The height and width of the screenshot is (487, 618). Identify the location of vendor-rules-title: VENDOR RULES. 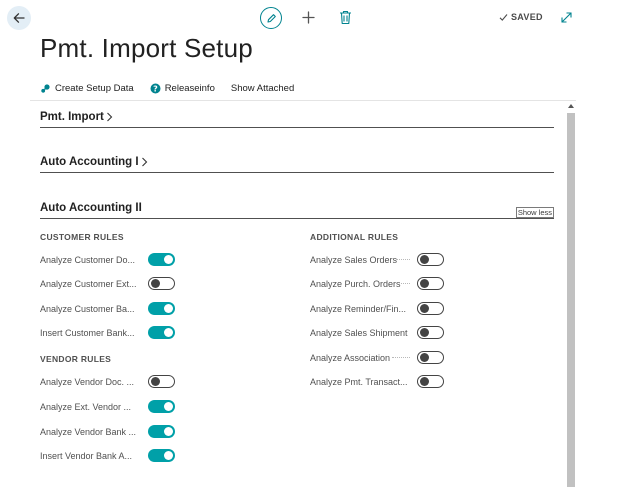
(76, 359).